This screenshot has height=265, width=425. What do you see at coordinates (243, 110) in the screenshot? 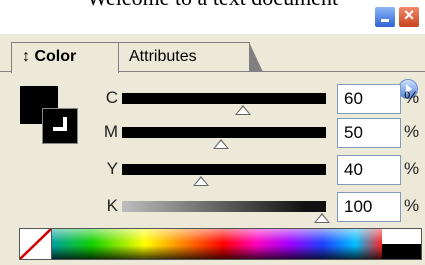
I see `slider-thumb-c` at bounding box center [243, 110].